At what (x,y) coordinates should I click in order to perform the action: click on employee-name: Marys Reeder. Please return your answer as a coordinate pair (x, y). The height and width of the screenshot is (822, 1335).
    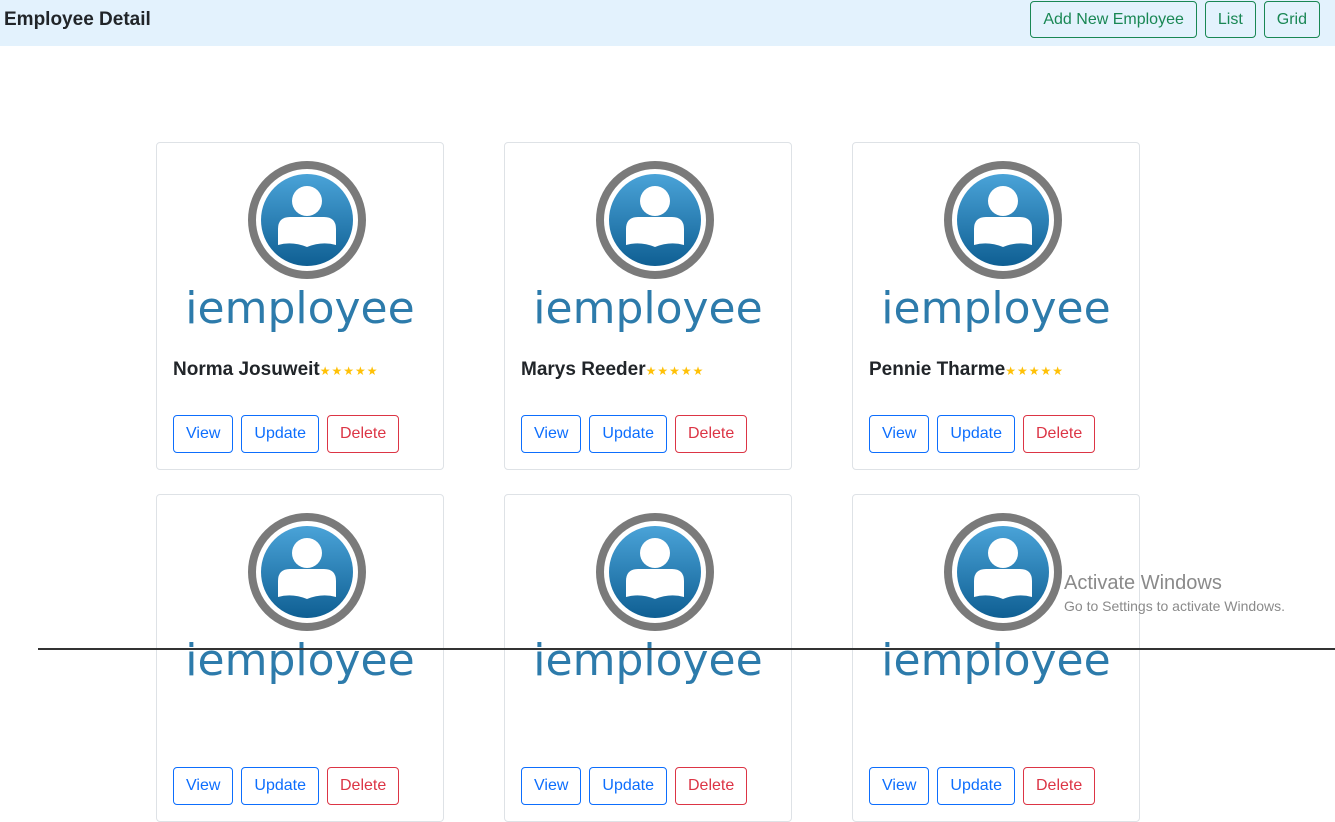
    Looking at the image, I should click on (583, 369).